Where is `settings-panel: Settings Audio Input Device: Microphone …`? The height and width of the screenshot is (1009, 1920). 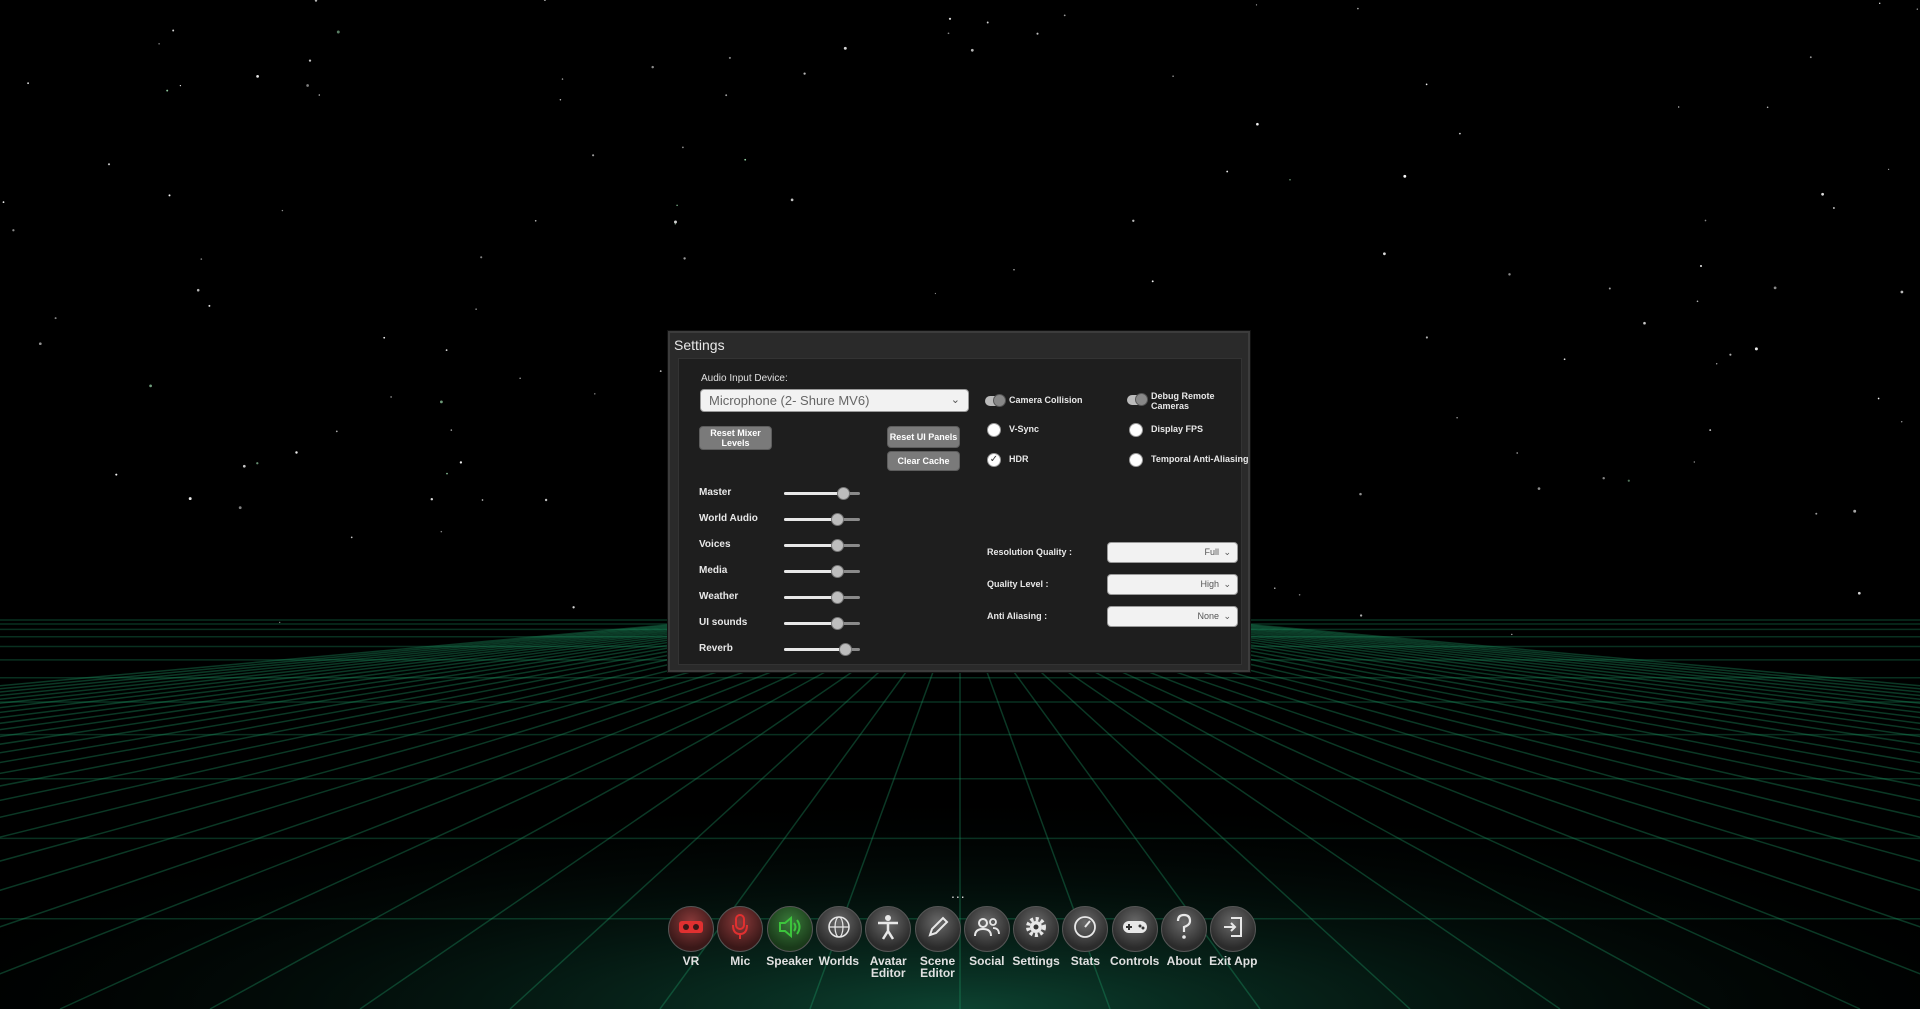 settings-panel: Settings Audio Input Device: Microphone … is located at coordinates (959, 501).